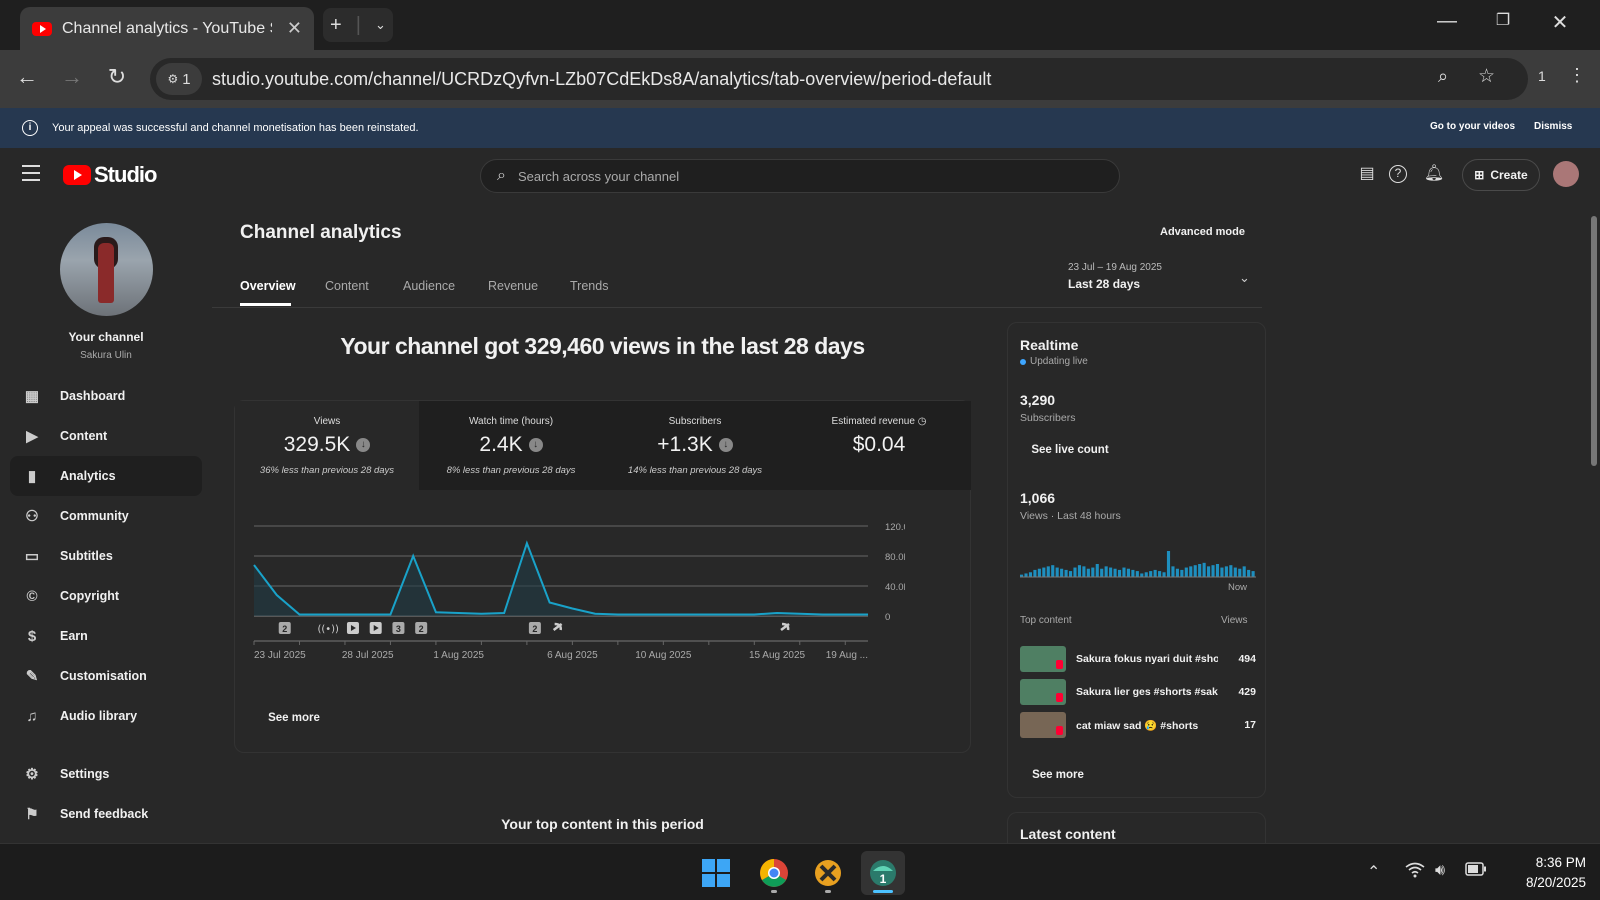 This screenshot has height=900, width=1600. Describe the element at coordinates (106, 676) in the screenshot. I see `sidebar-item-customisation: ✎ Customisation` at that location.